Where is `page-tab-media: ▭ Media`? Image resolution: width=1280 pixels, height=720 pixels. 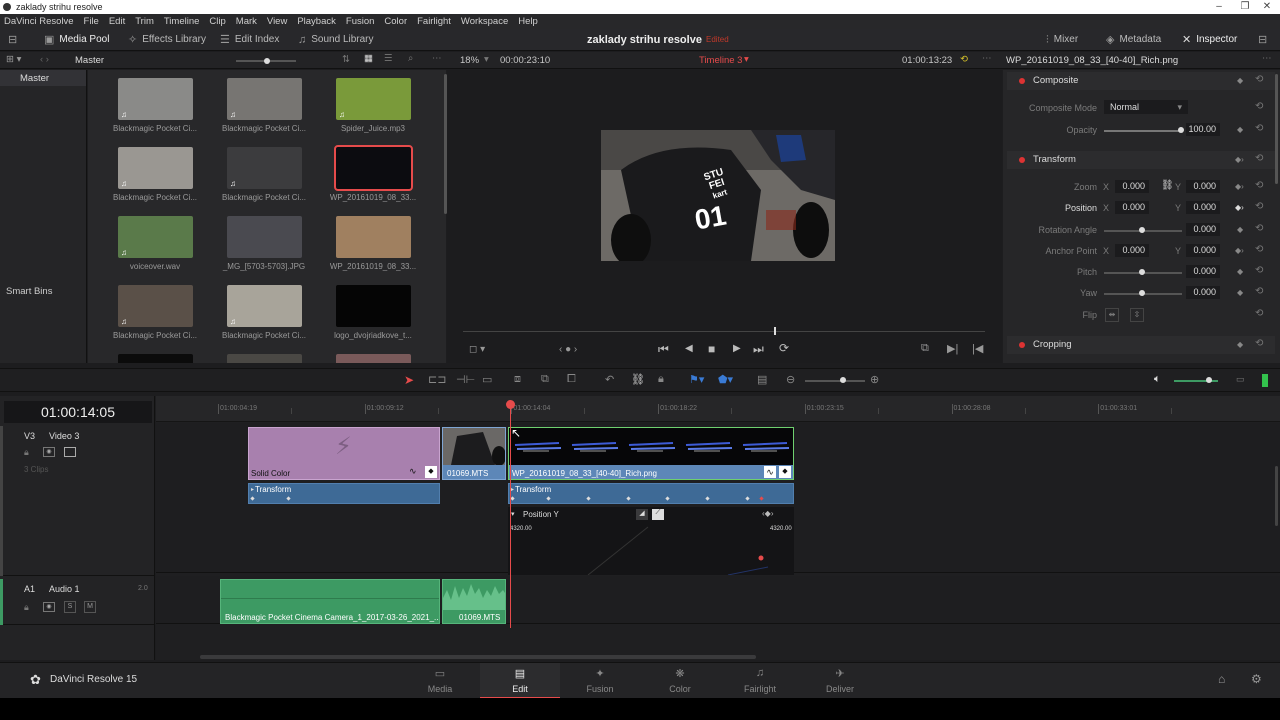 page-tab-media: ▭ Media is located at coordinates (440, 681).